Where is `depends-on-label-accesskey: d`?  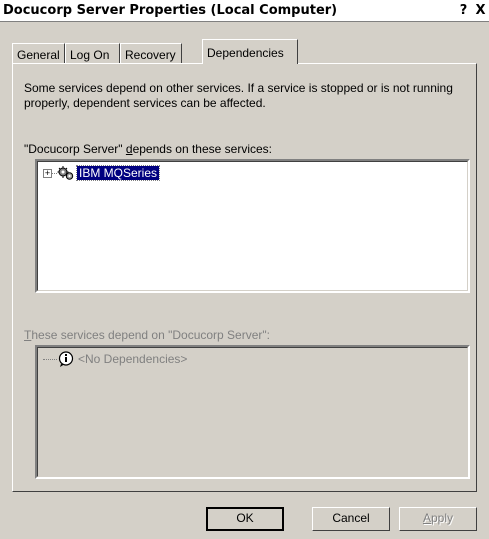
depends-on-label-accesskey: d is located at coordinates (129, 149).